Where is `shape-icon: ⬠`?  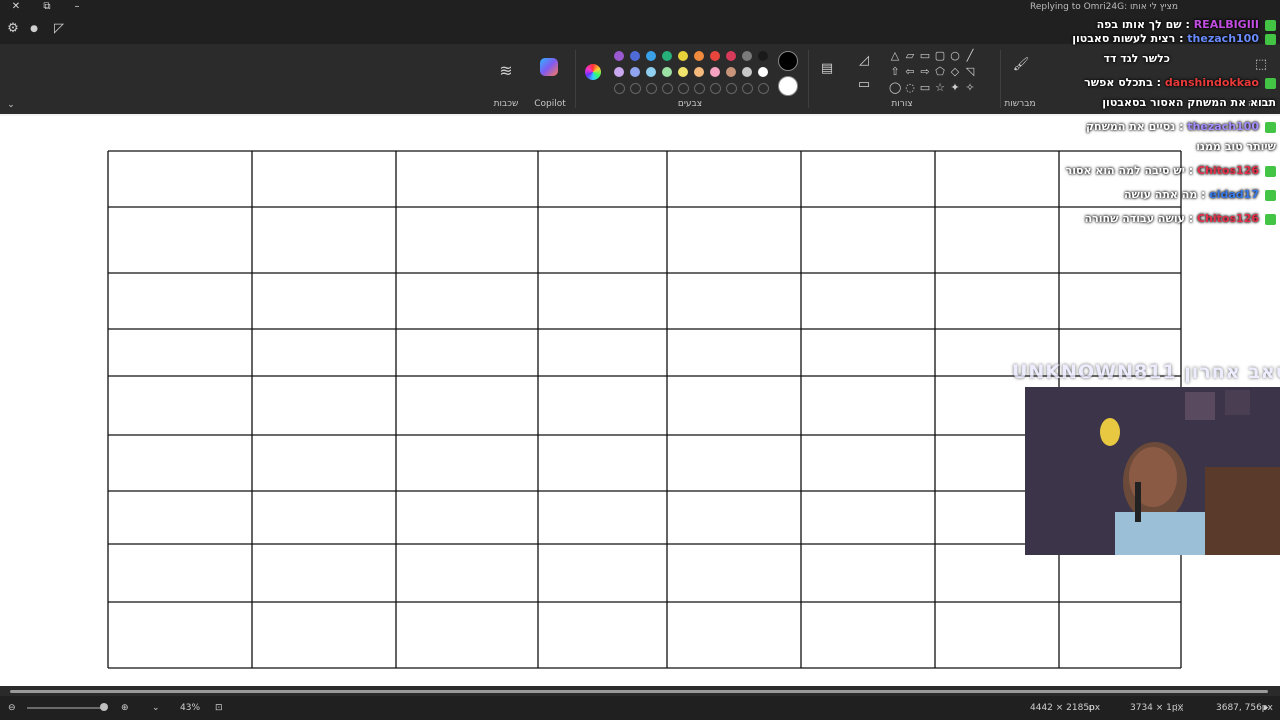 shape-icon: ⬠ is located at coordinates (940, 72).